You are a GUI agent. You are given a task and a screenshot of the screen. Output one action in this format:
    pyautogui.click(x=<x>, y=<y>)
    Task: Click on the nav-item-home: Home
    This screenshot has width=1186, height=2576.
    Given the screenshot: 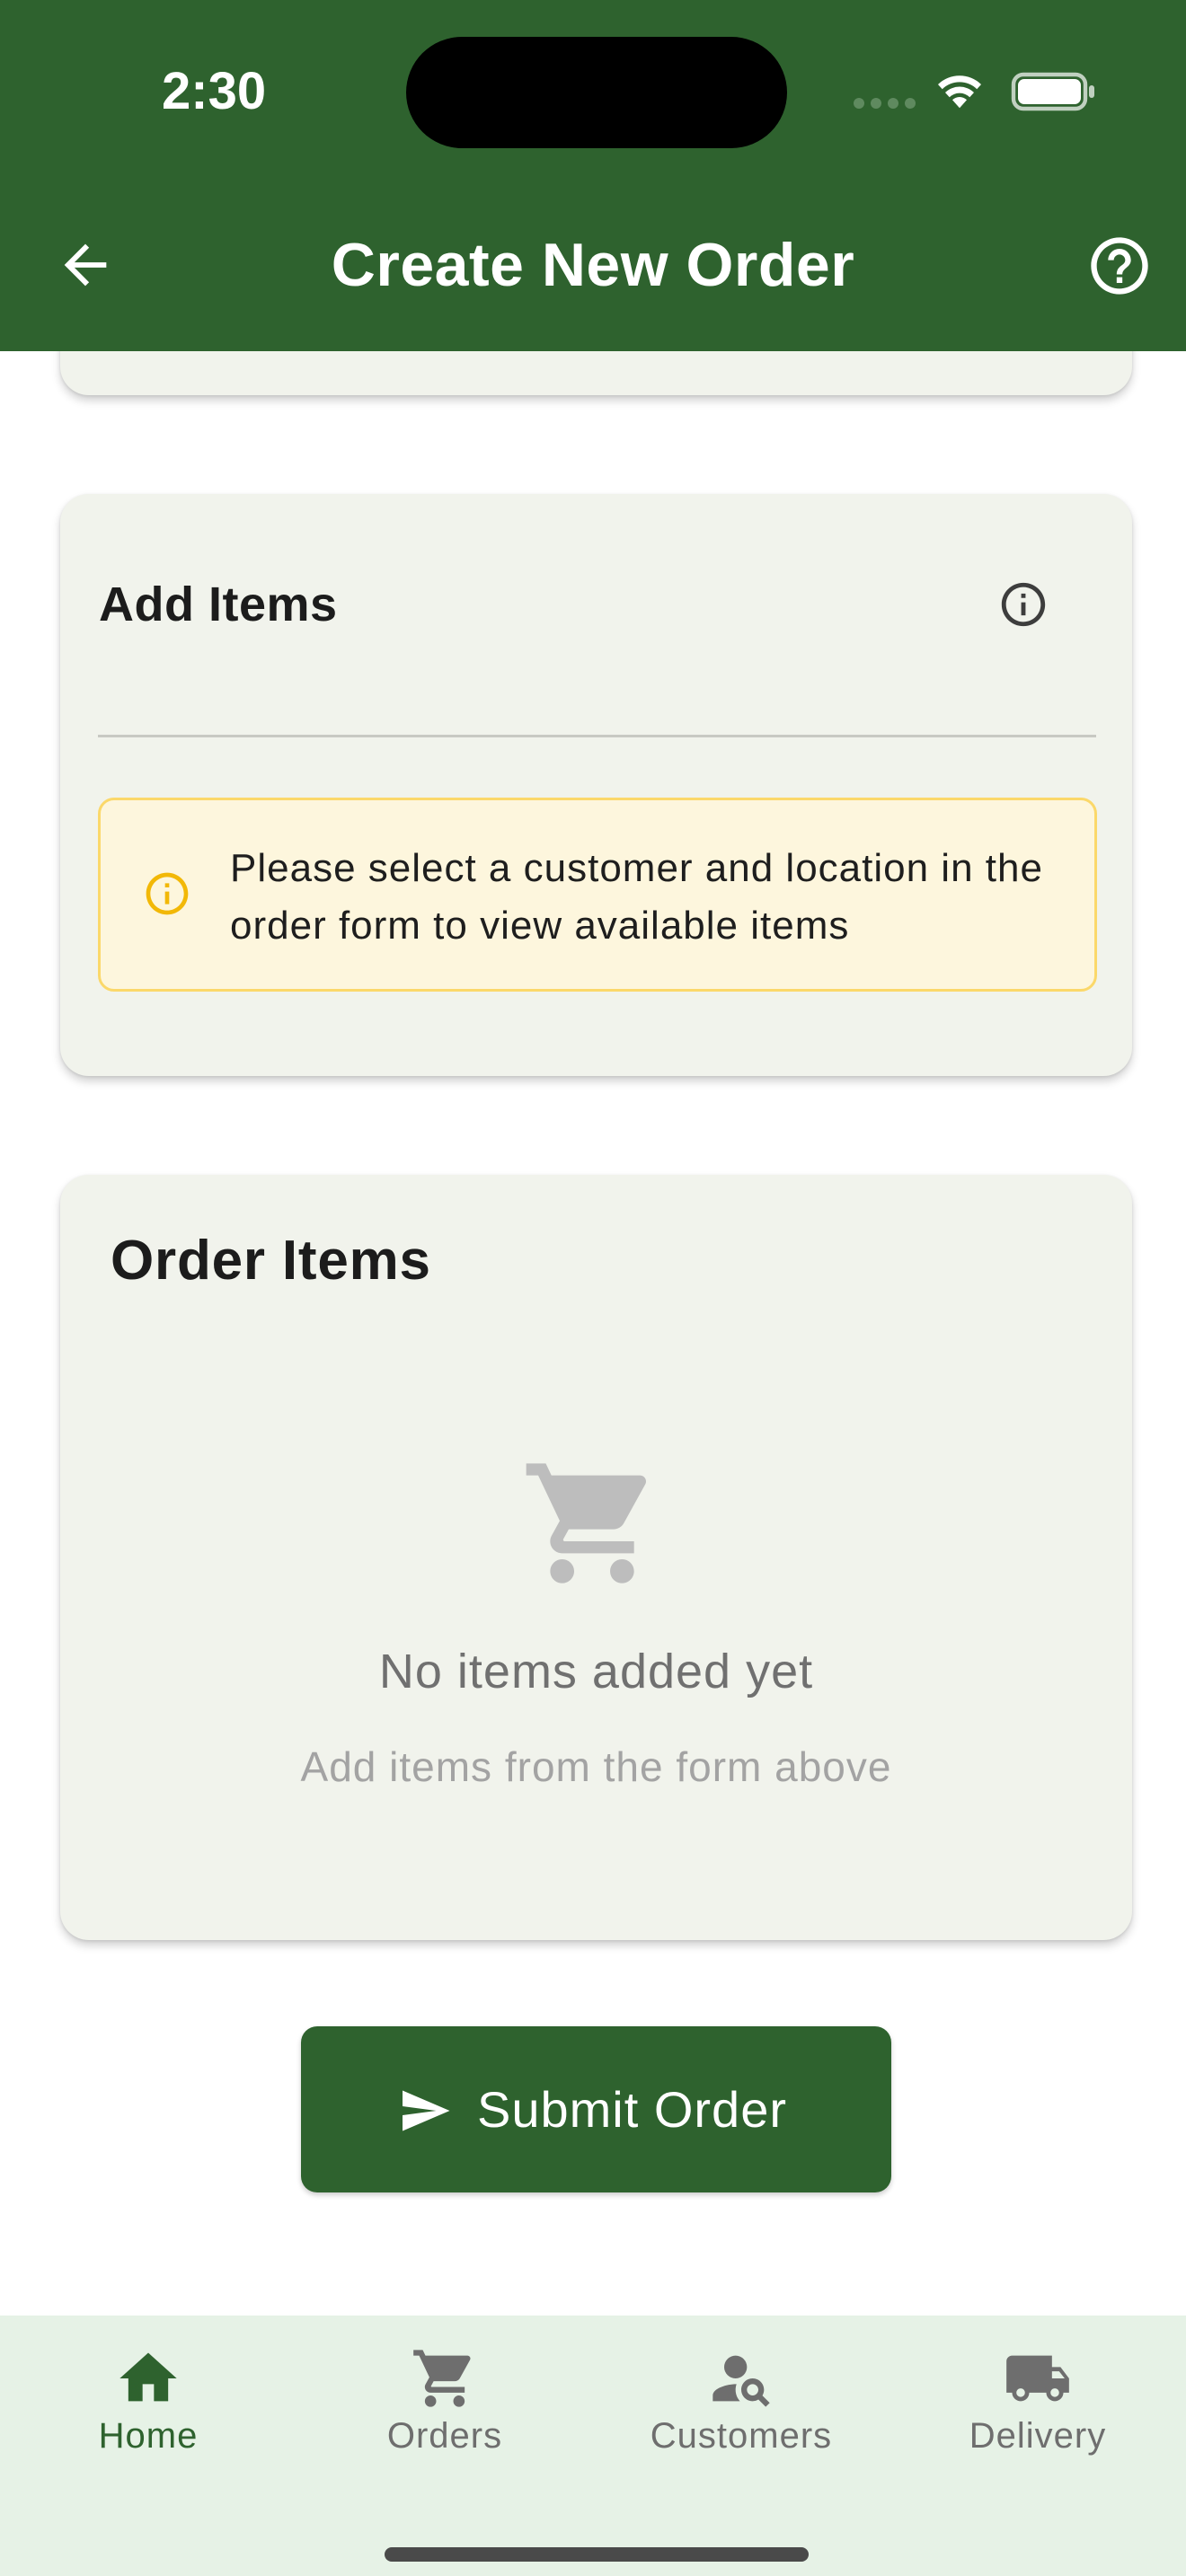 What is the action you would take?
    pyautogui.click(x=148, y=2423)
    